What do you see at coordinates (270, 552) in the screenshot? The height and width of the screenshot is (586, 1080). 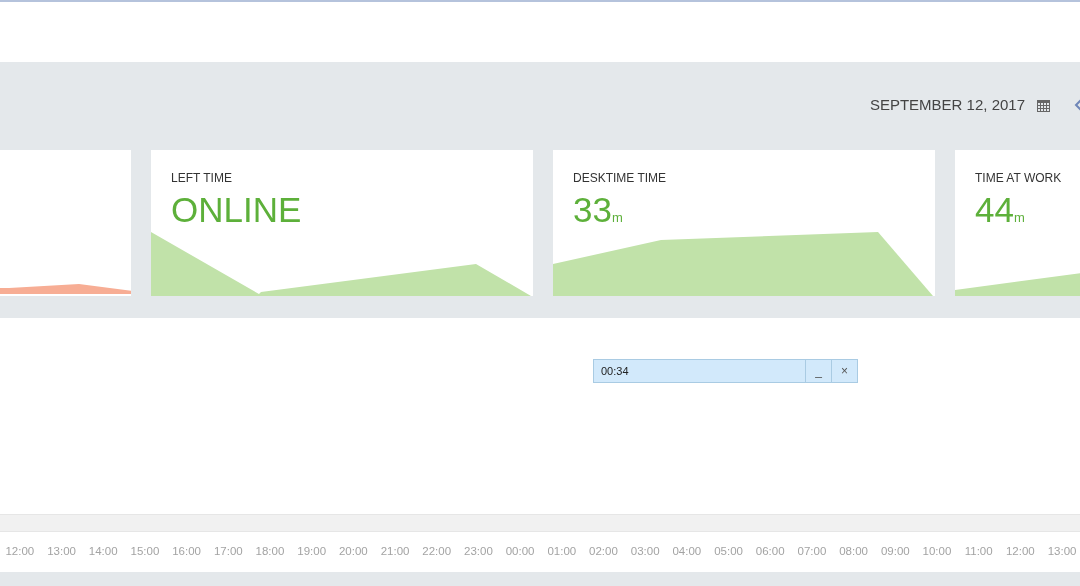 I see `hour-label: 18:00` at bounding box center [270, 552].